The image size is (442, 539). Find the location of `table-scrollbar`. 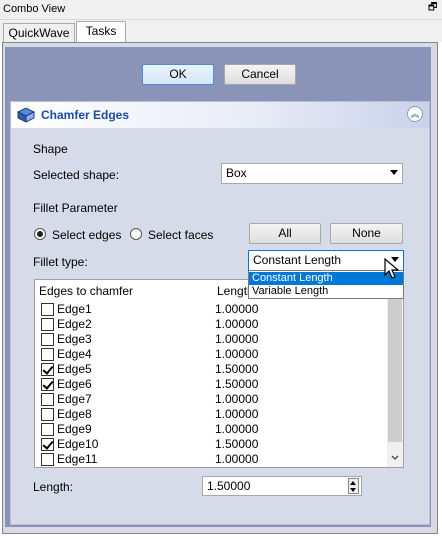

table-scrollbar is located at coordinates (395, 373).